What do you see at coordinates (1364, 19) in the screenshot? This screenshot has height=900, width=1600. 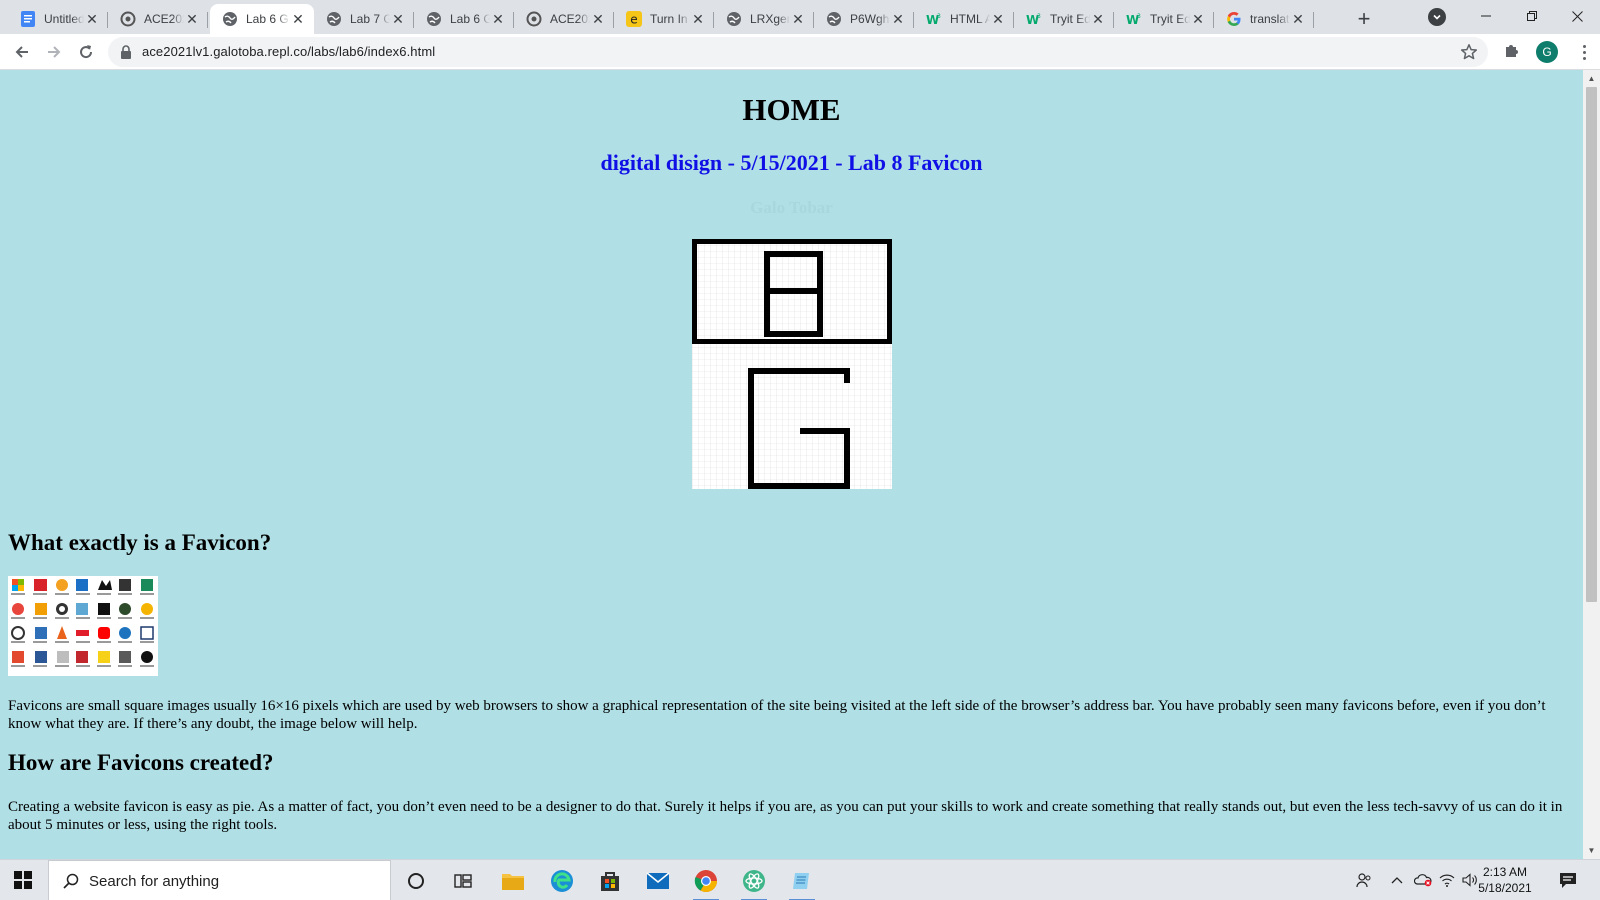 I see `new-tab-button: +` at bounding box center [1364, 19].